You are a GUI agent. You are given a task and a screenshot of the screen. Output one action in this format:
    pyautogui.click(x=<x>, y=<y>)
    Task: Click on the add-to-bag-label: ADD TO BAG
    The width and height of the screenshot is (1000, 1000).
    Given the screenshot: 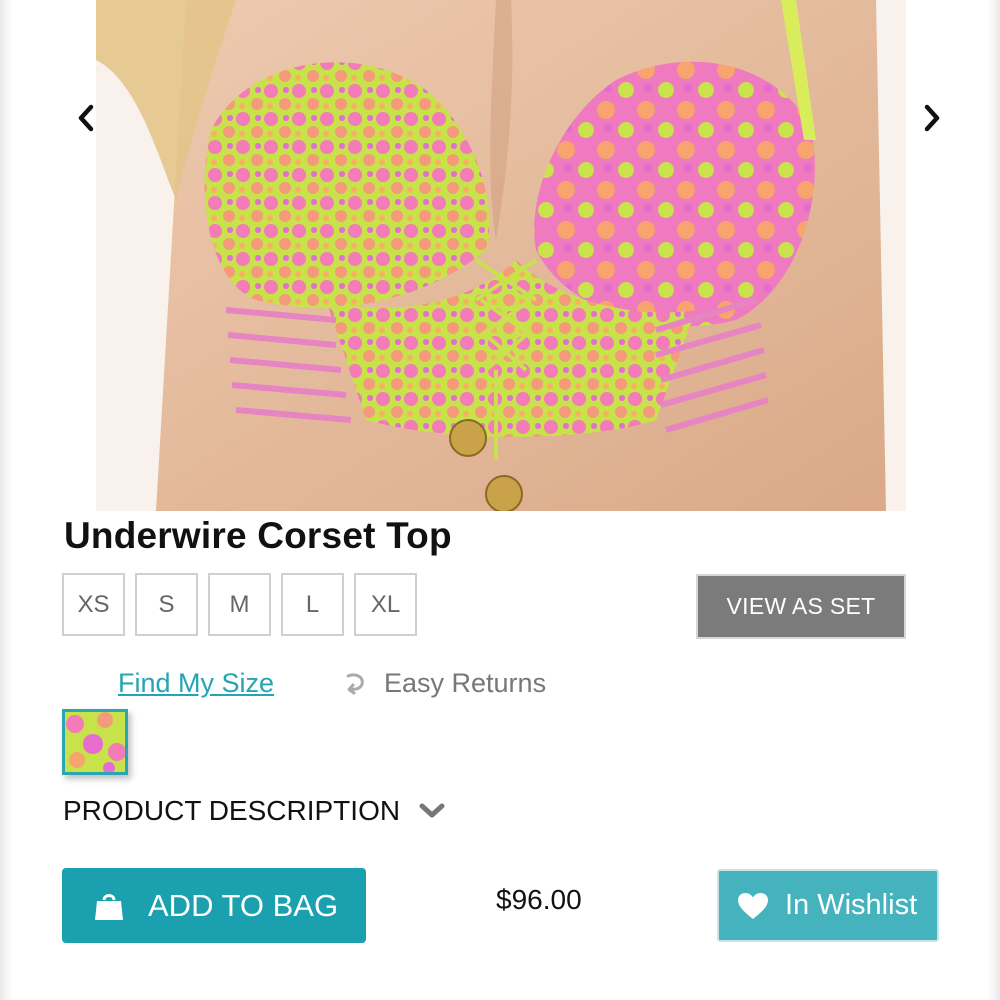 What is the action you would take?
    pyautogui.click(x=243, y=905)
    